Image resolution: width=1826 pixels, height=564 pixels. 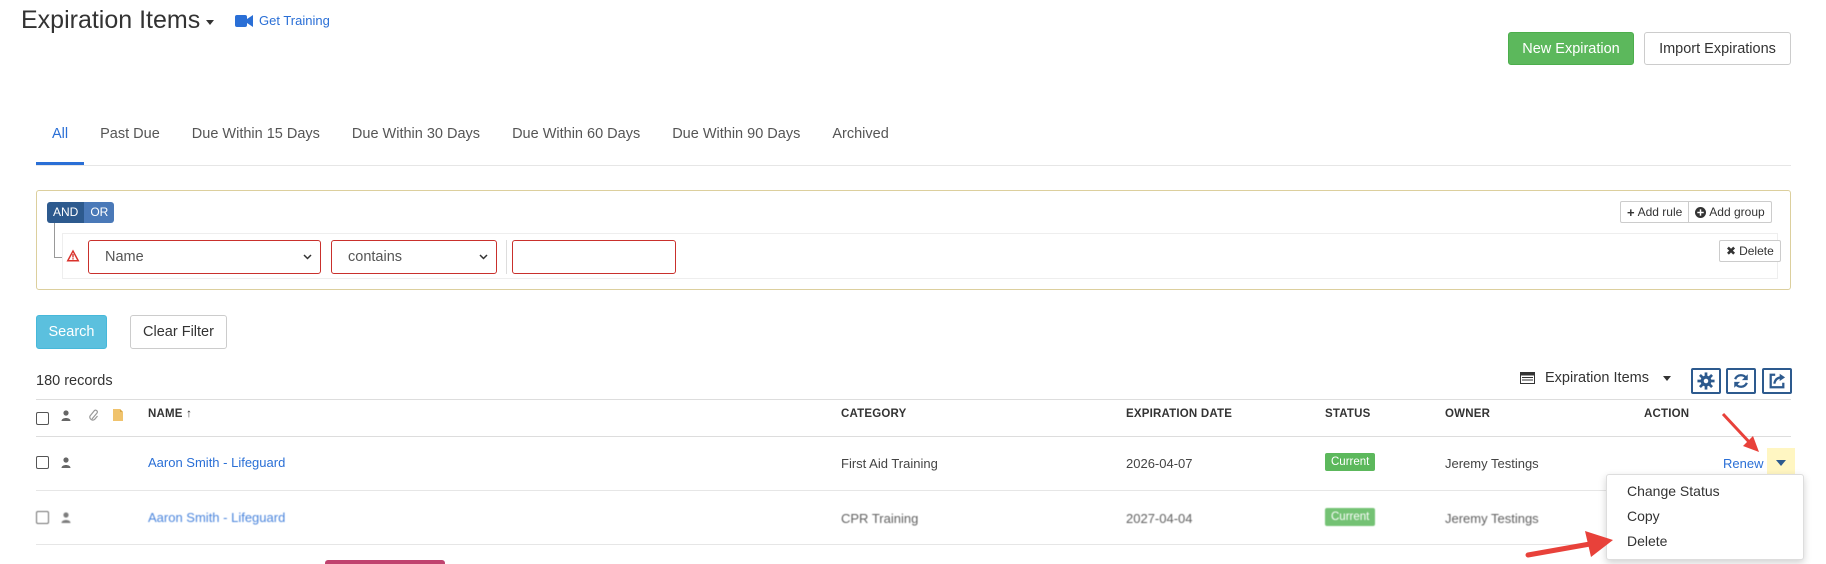 I want to click on select-all-checkbox, so click(x=42, y=418).